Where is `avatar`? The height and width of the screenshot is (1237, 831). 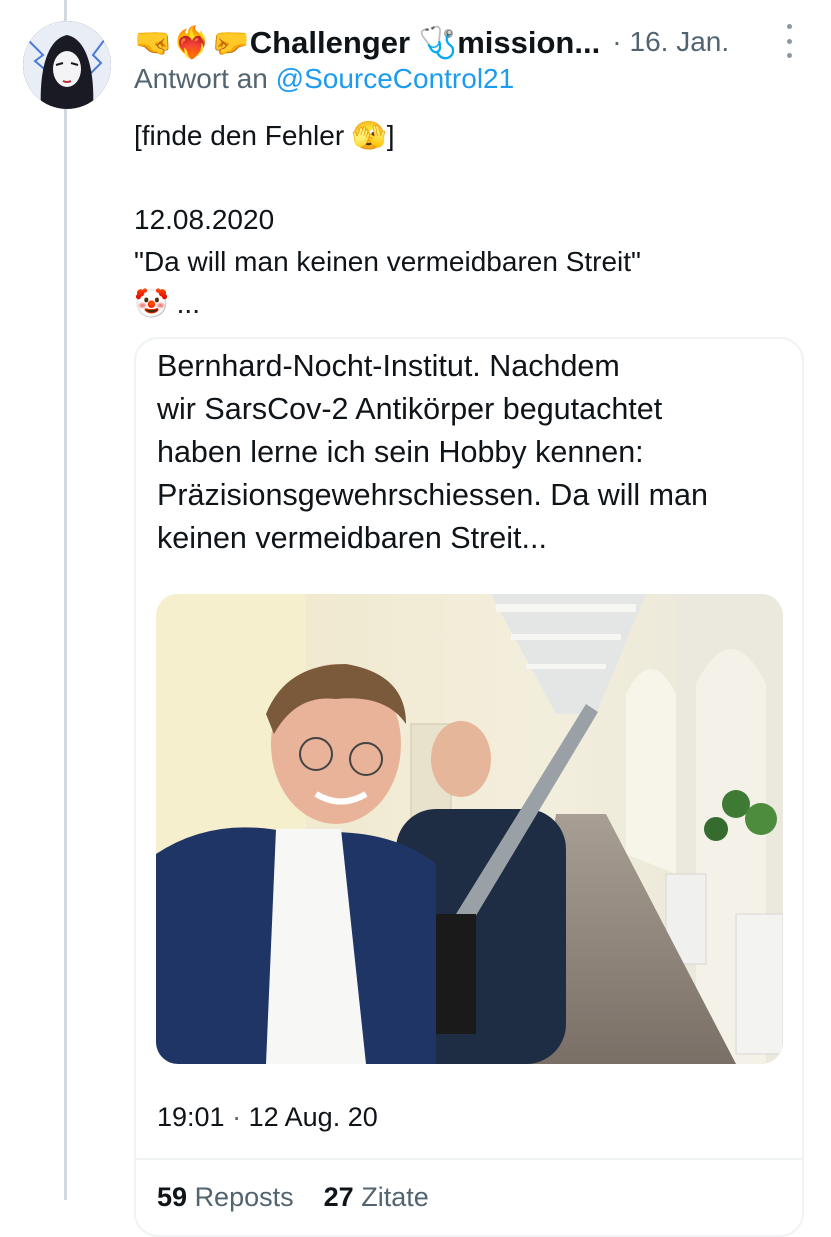
avatar is located at coordinates (67, 65).